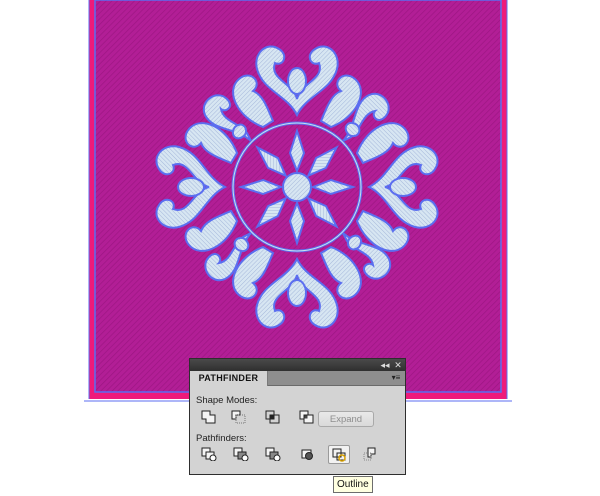 This screenshot has height=496, width=600. I want to click on panel-menu-icon: ▾≡, so click(396, 378).